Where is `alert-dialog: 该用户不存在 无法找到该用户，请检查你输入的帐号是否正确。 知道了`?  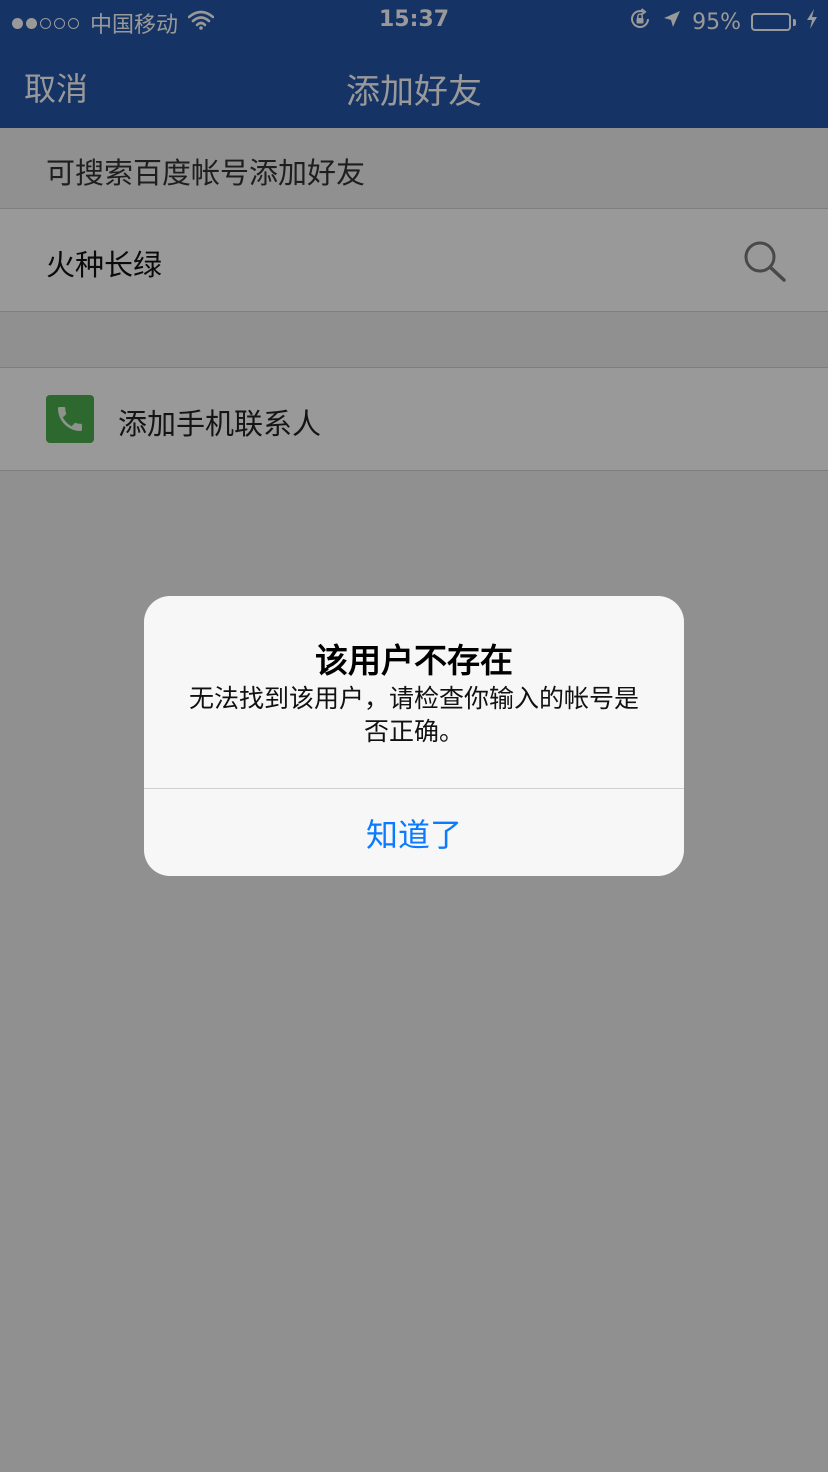
alert-dialog: 该用户不存在 无法找到该用户，请检查你输入的帐号是否正确。 知道了 is located at coordinates (414, 736).